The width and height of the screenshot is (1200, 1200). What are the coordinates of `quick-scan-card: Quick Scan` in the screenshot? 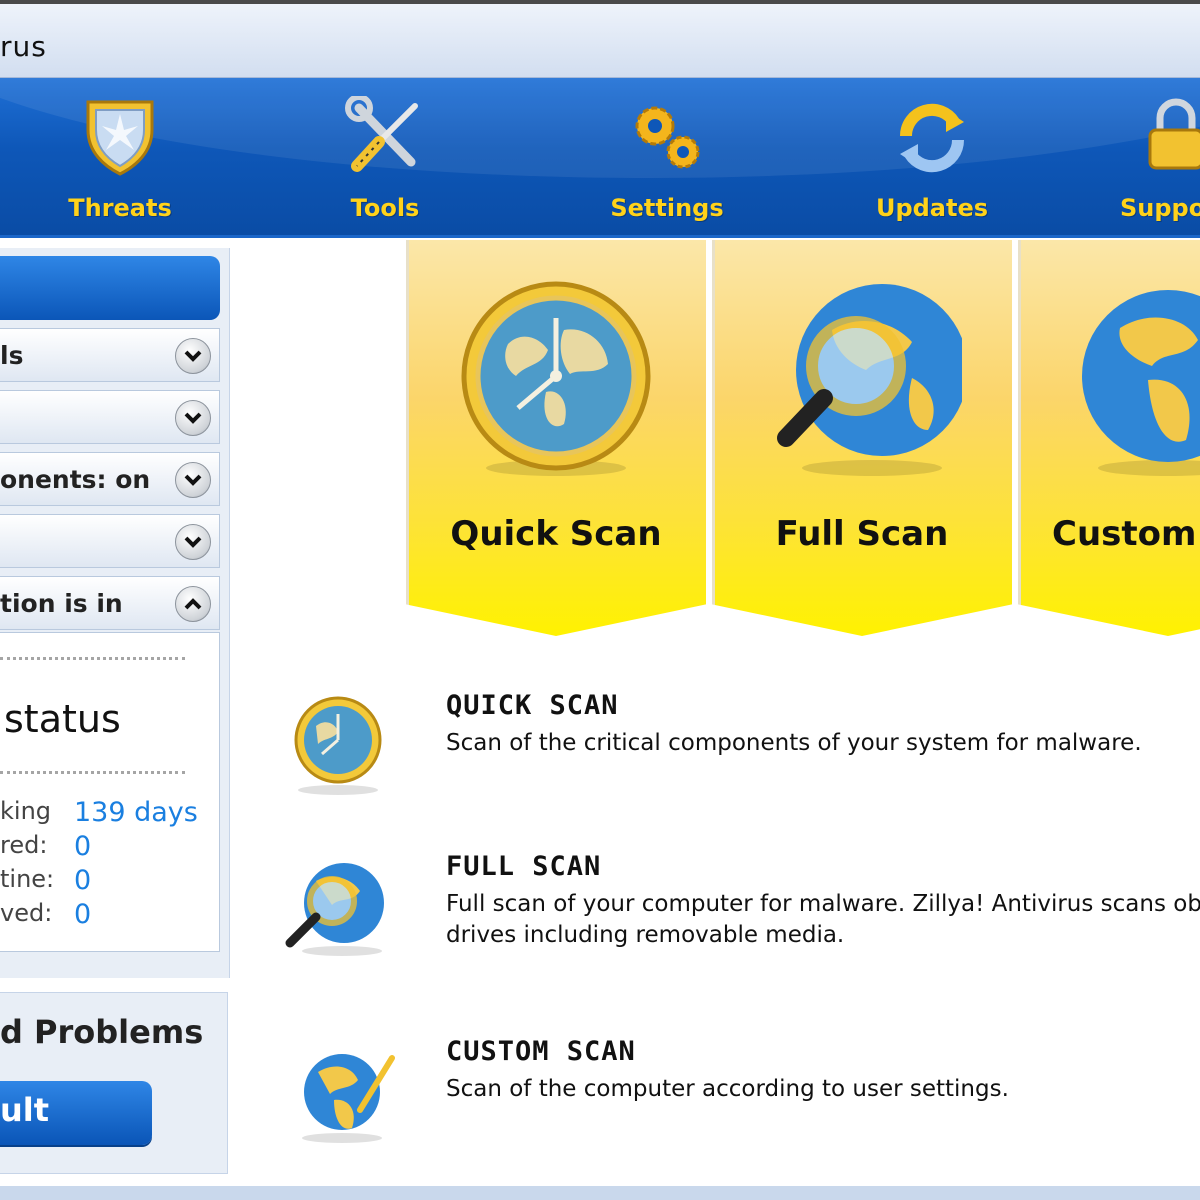 It's located at (556, 438).